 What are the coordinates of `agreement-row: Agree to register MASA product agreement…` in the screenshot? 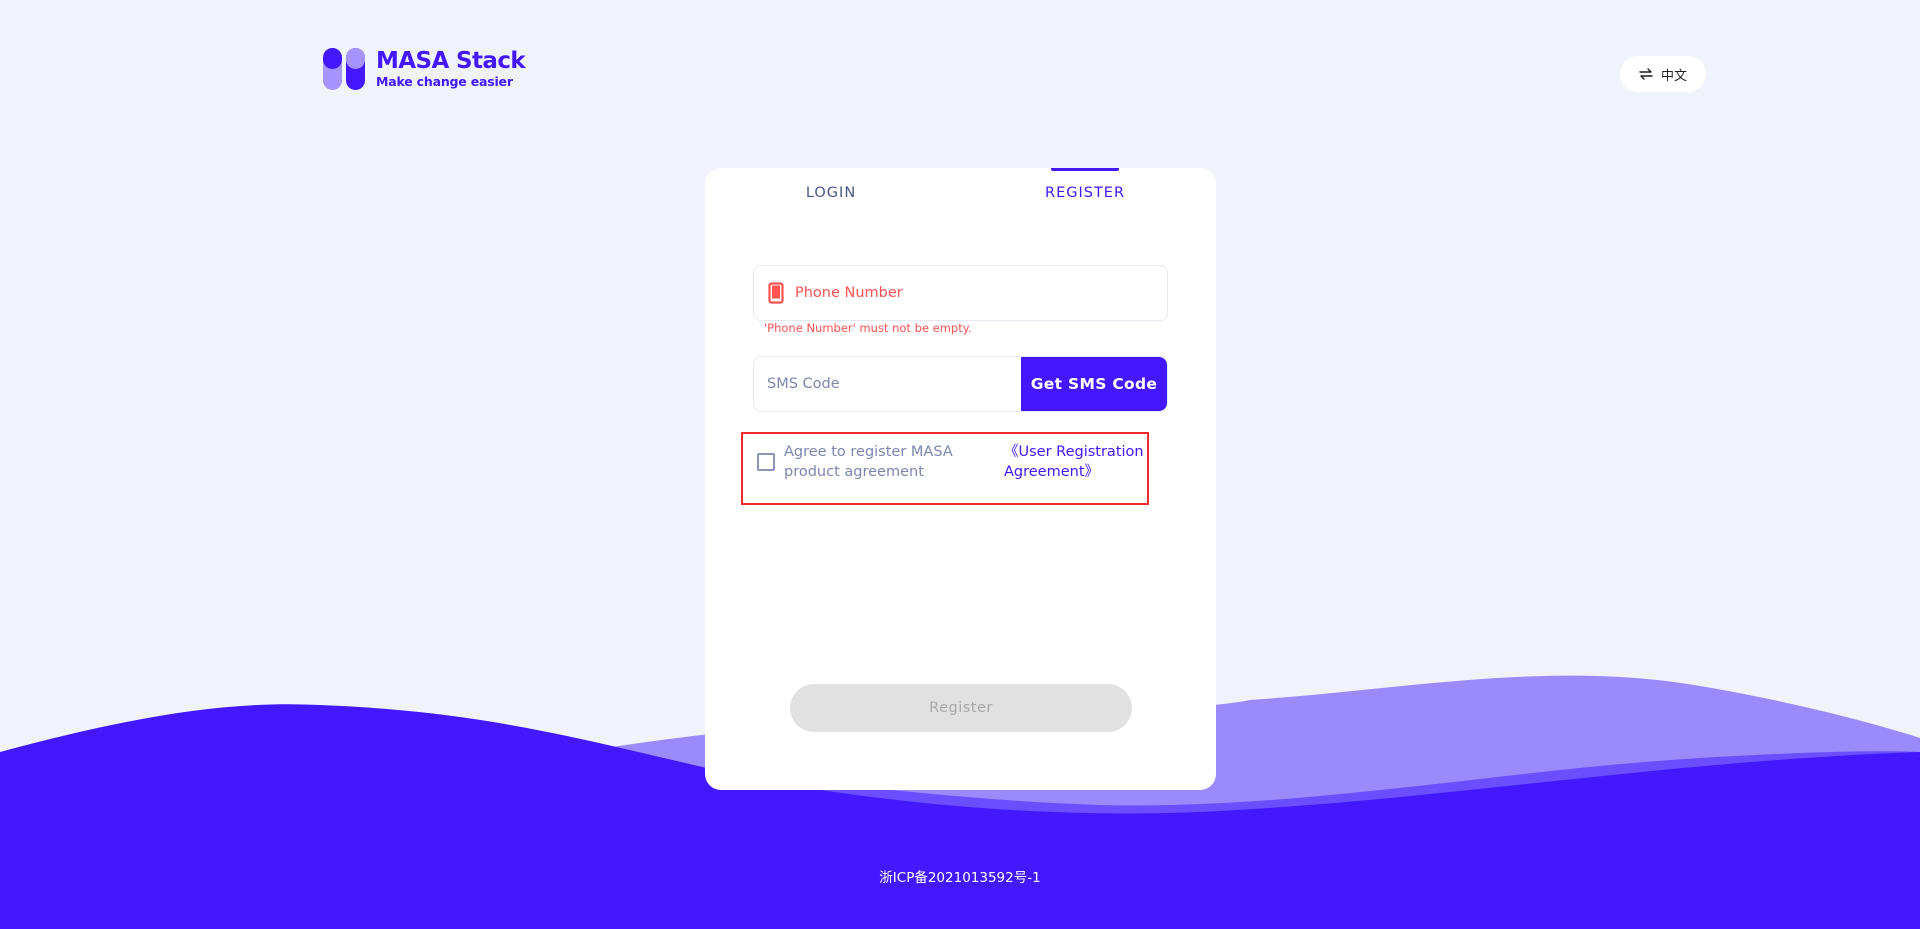 It's located at (945, 468).